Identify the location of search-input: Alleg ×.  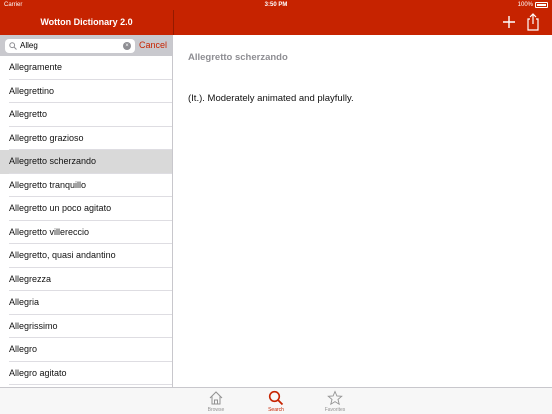
(70, 46).